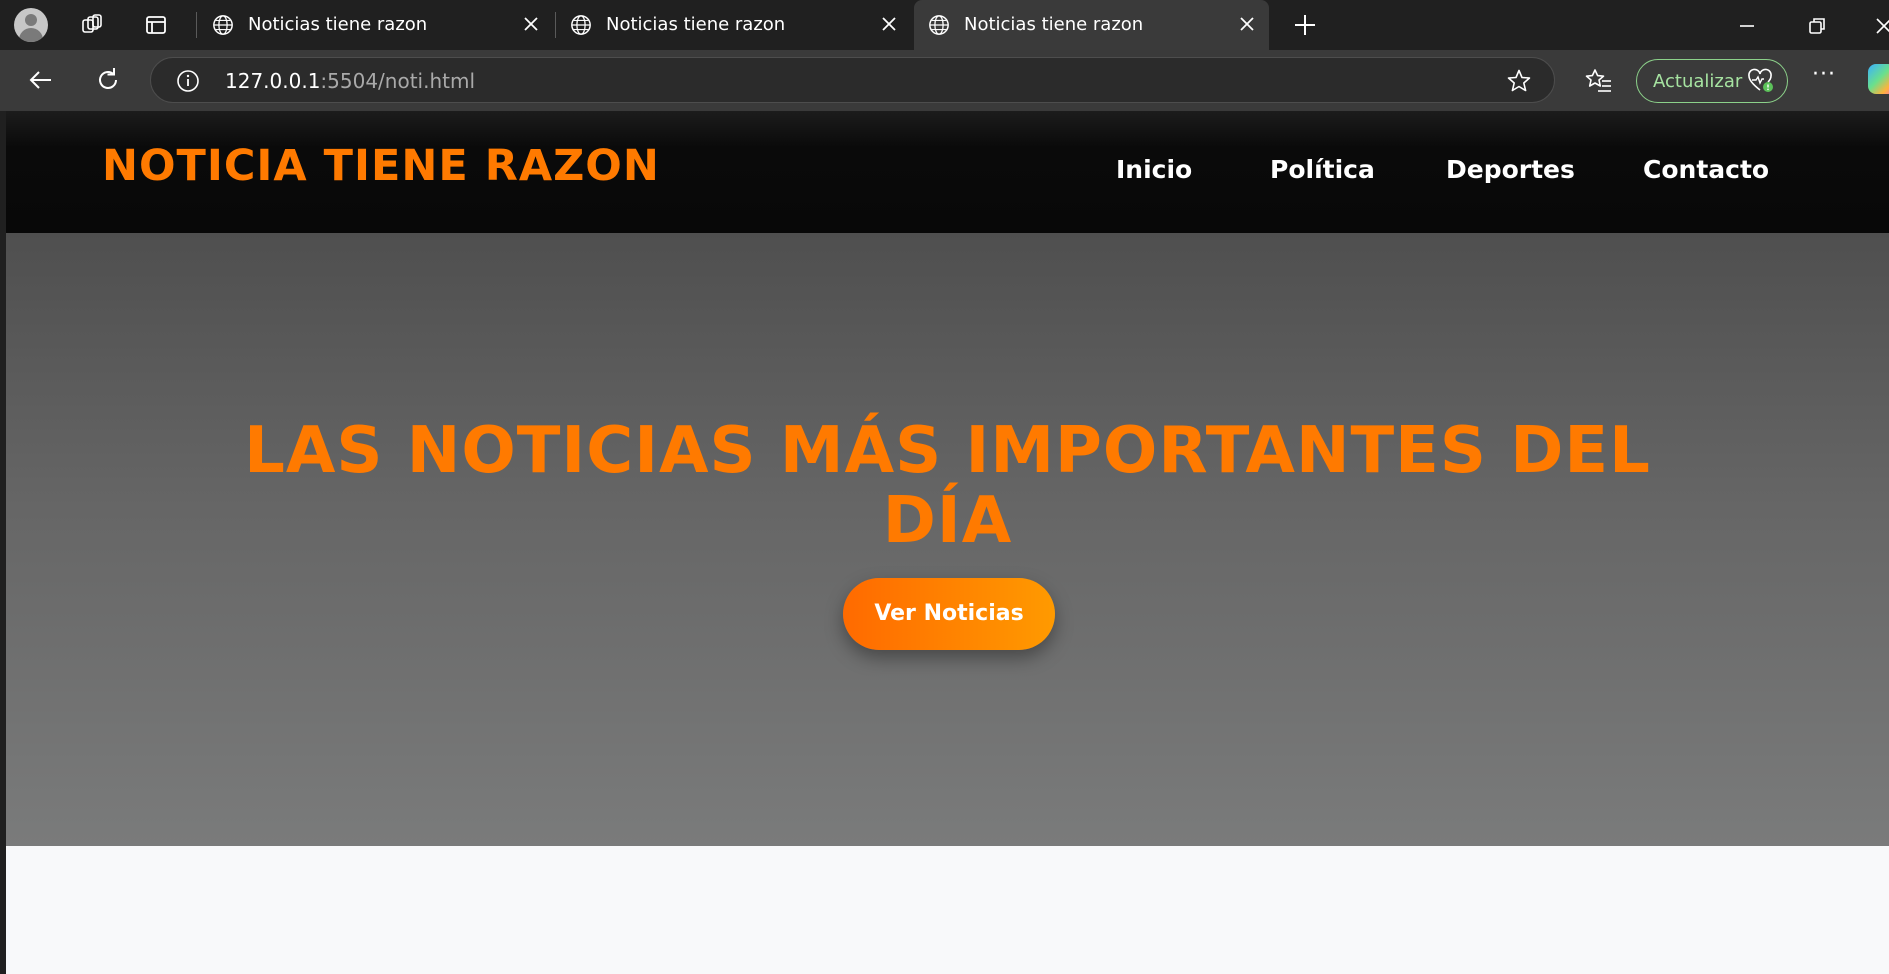  What do you see at coordinates (398, 81) in the screenshot?
I see `url-path: :5504/noti.html` at bounding box center [398, 81].